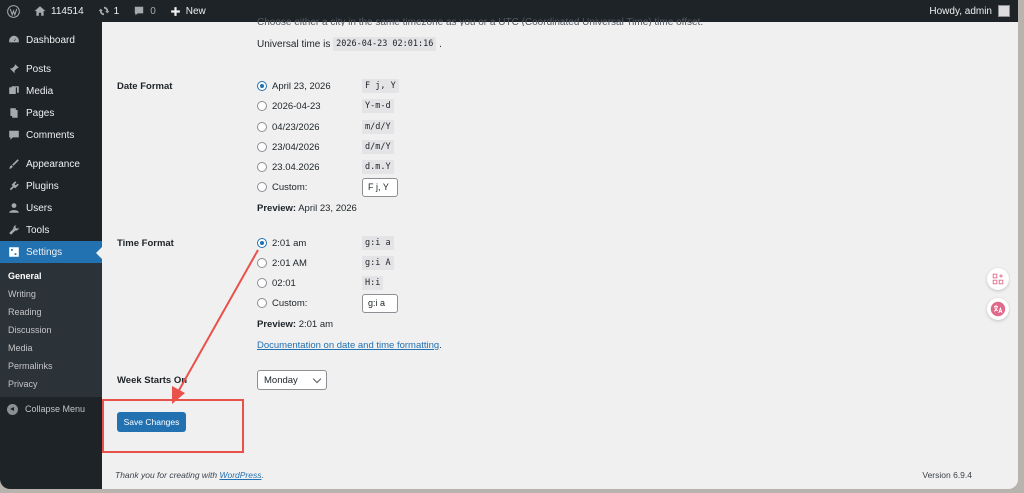 The width and height of the screenshot is (1024, 493). I want to click on submenu-item-reading: Reading, so click(51, 312).